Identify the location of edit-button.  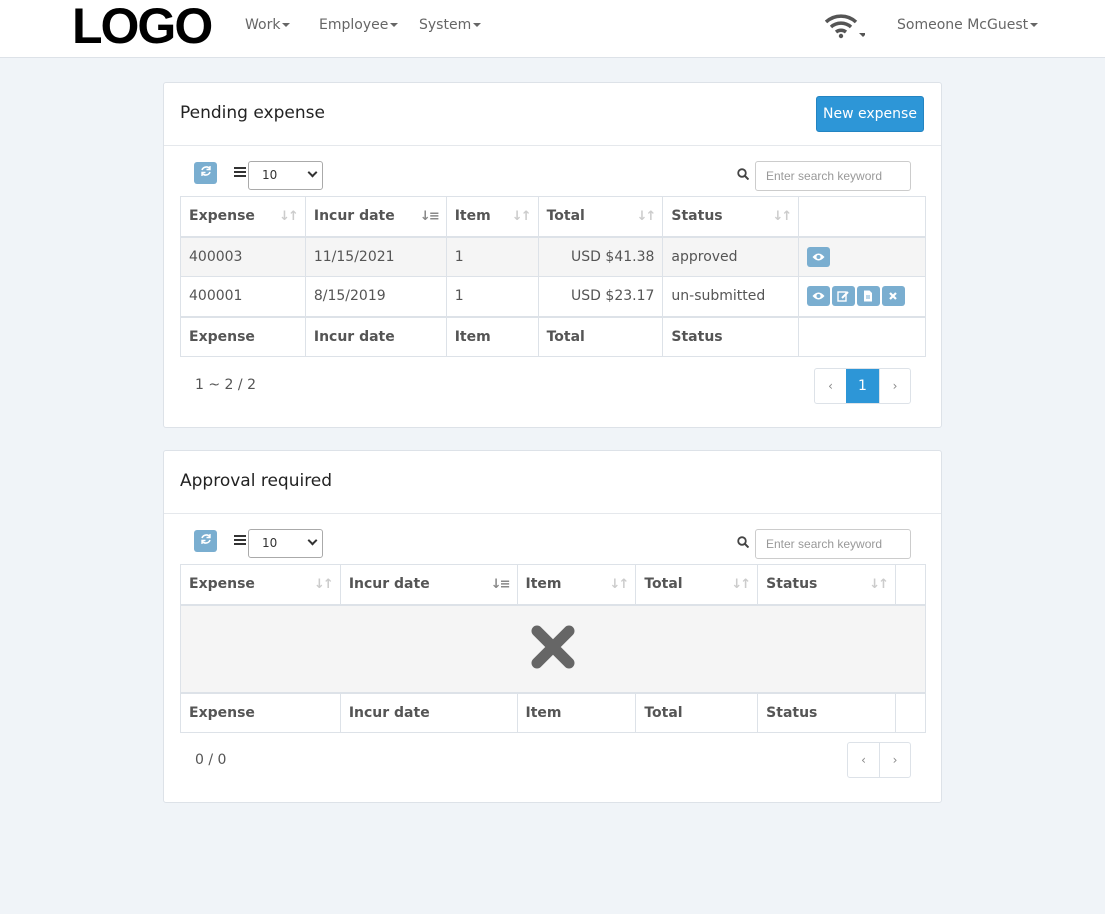
(844, 296).